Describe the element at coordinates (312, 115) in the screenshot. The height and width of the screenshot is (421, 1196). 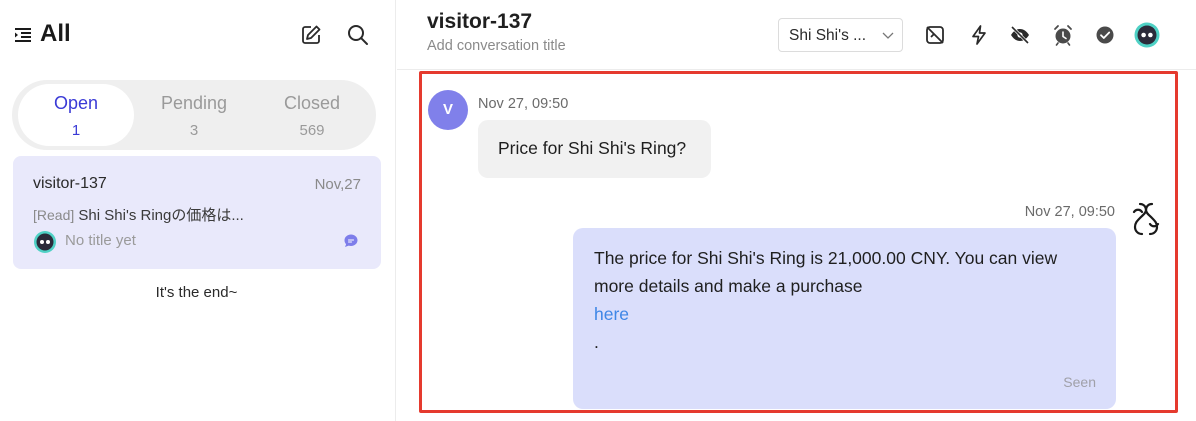
I see `tab-closed: Closed 569` at that location.